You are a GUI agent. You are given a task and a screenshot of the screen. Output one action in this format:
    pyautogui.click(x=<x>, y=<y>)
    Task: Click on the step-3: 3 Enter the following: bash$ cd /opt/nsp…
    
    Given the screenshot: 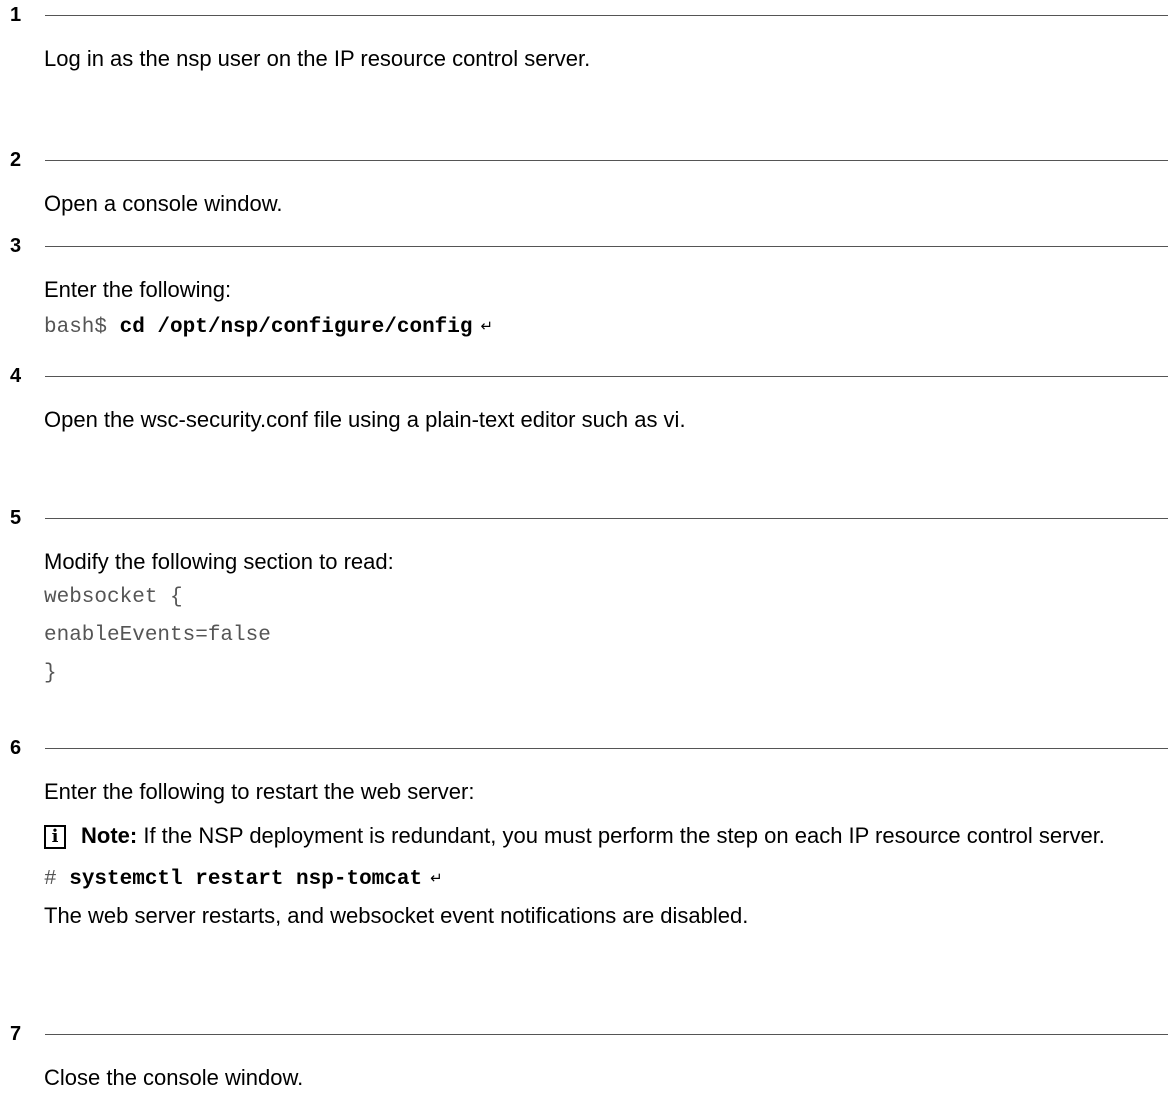 What is the action you would take?
    pyautogui.click(x=586, y=286)
    